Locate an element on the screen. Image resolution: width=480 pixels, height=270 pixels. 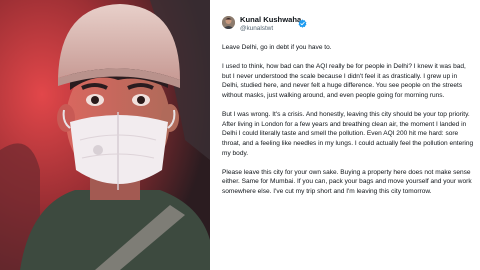
author-name: Kunal Kushwaha is located at coordinates (270, 19).